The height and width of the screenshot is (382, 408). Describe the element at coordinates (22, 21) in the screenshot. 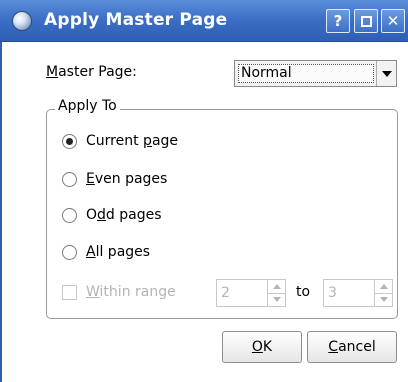

I see `app-globe-icon` at that location.